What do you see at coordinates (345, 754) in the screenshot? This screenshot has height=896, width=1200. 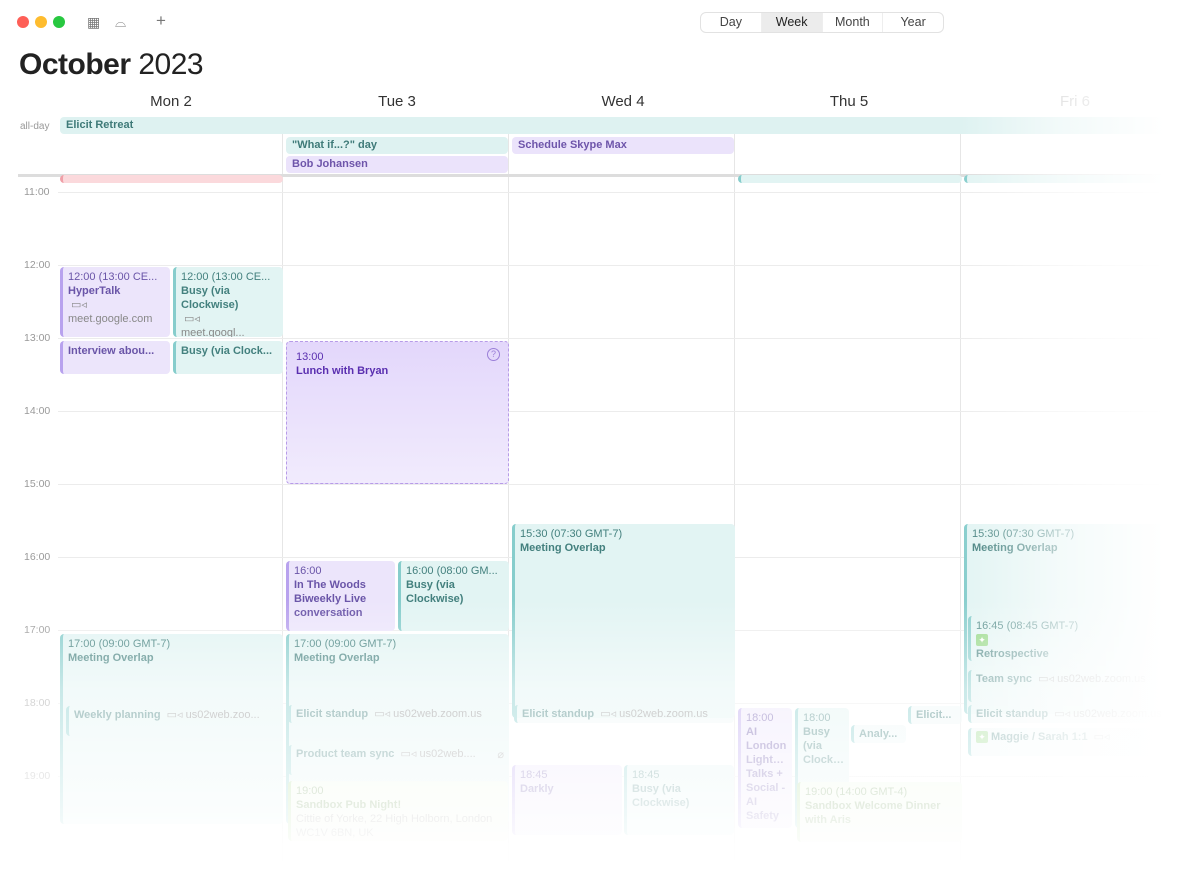 I see `event-title: Product team sync` at bounding box center [345, 754].